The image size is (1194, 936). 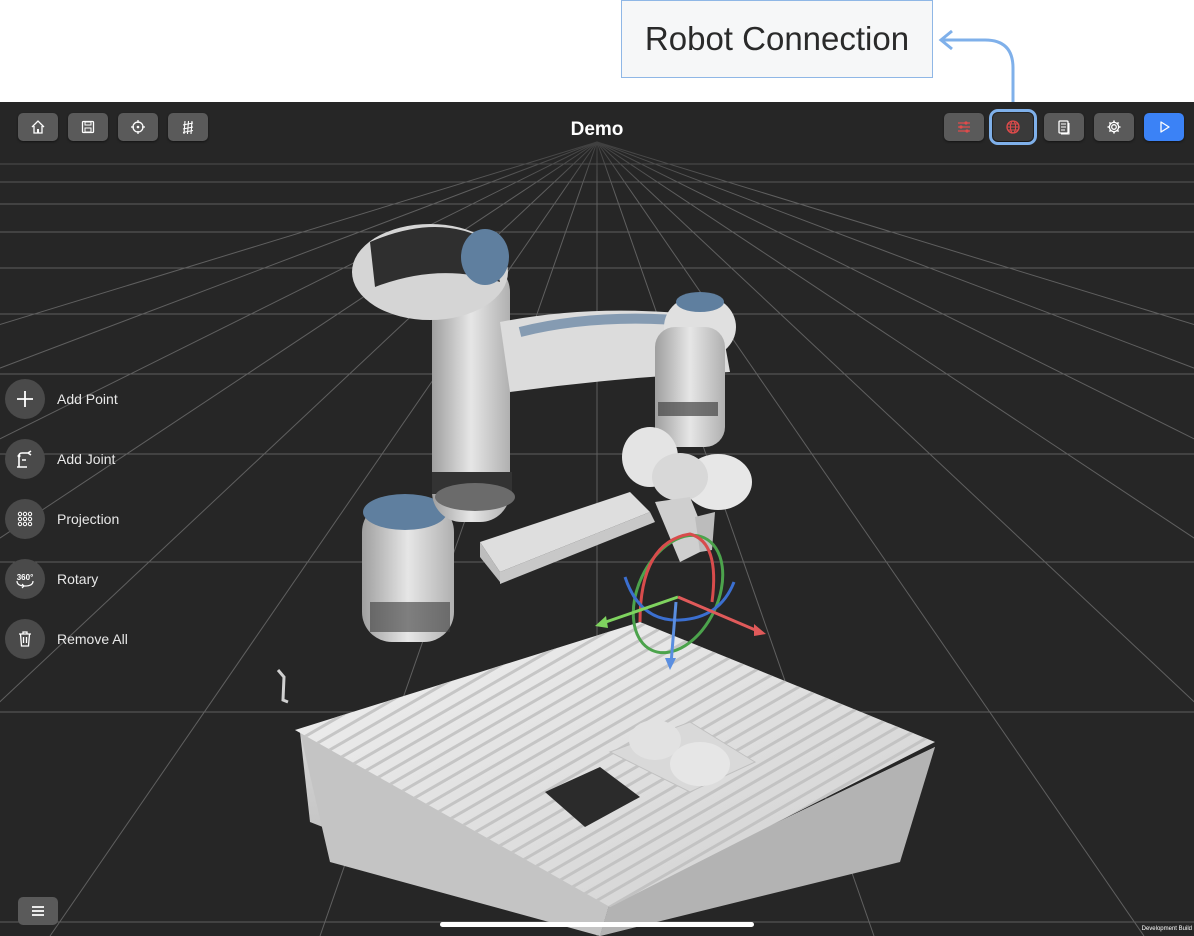 I want to click on grid-button, so click(x=188, y=127).